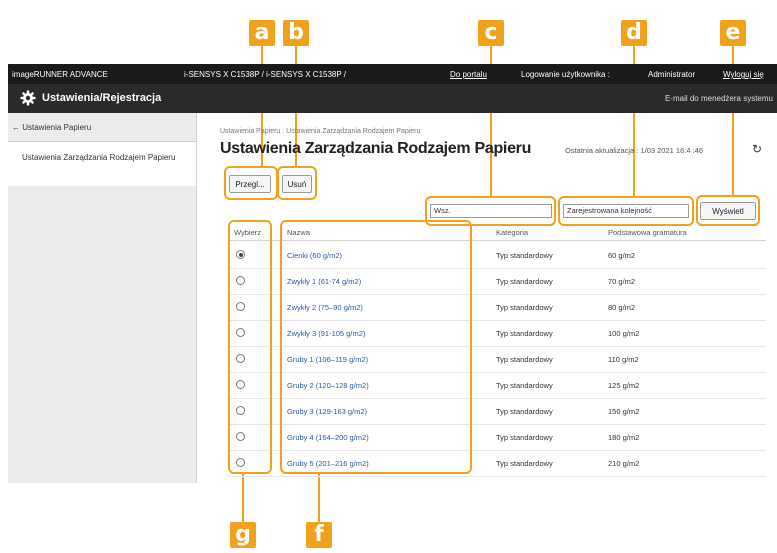 This screenshot has width=777, height=553. Describe the element at coordinates (243, 535) in the screenshot. I see `callout-g: g` at that location.